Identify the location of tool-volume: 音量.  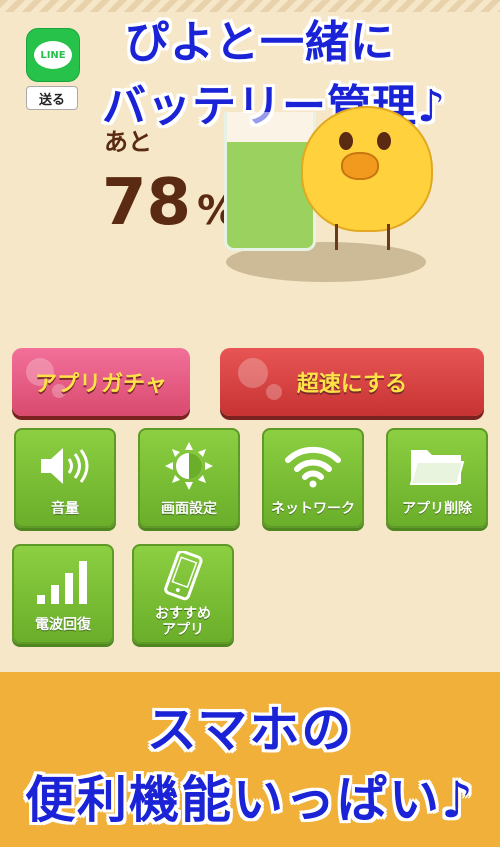
(65, 478).